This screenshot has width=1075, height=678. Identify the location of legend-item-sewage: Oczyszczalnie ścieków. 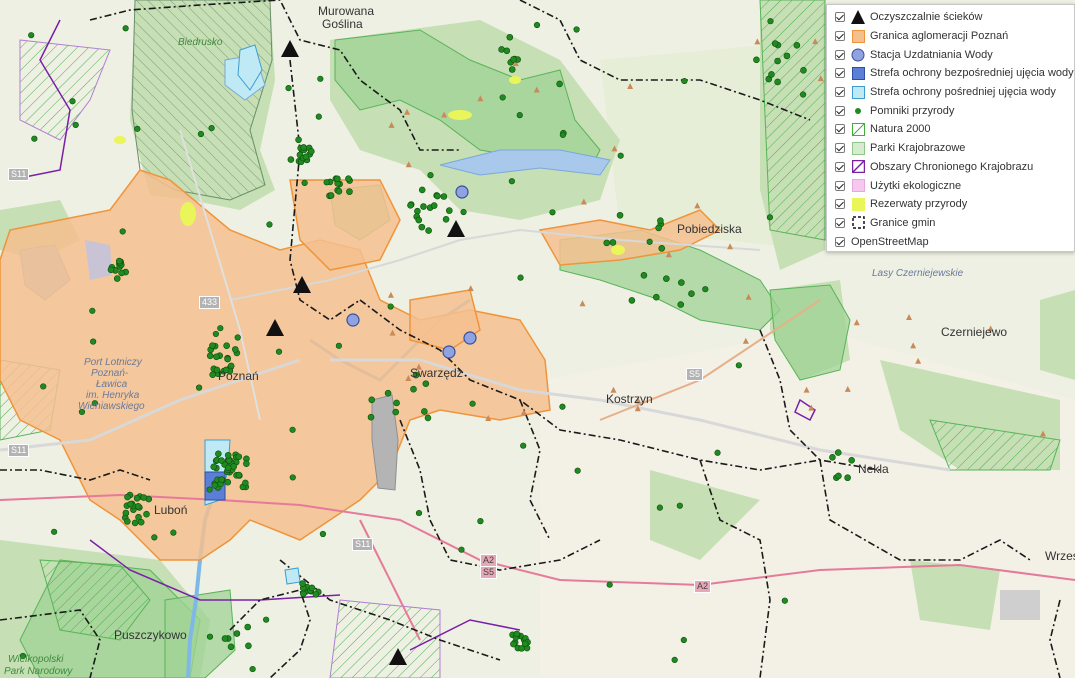
(951, 17).